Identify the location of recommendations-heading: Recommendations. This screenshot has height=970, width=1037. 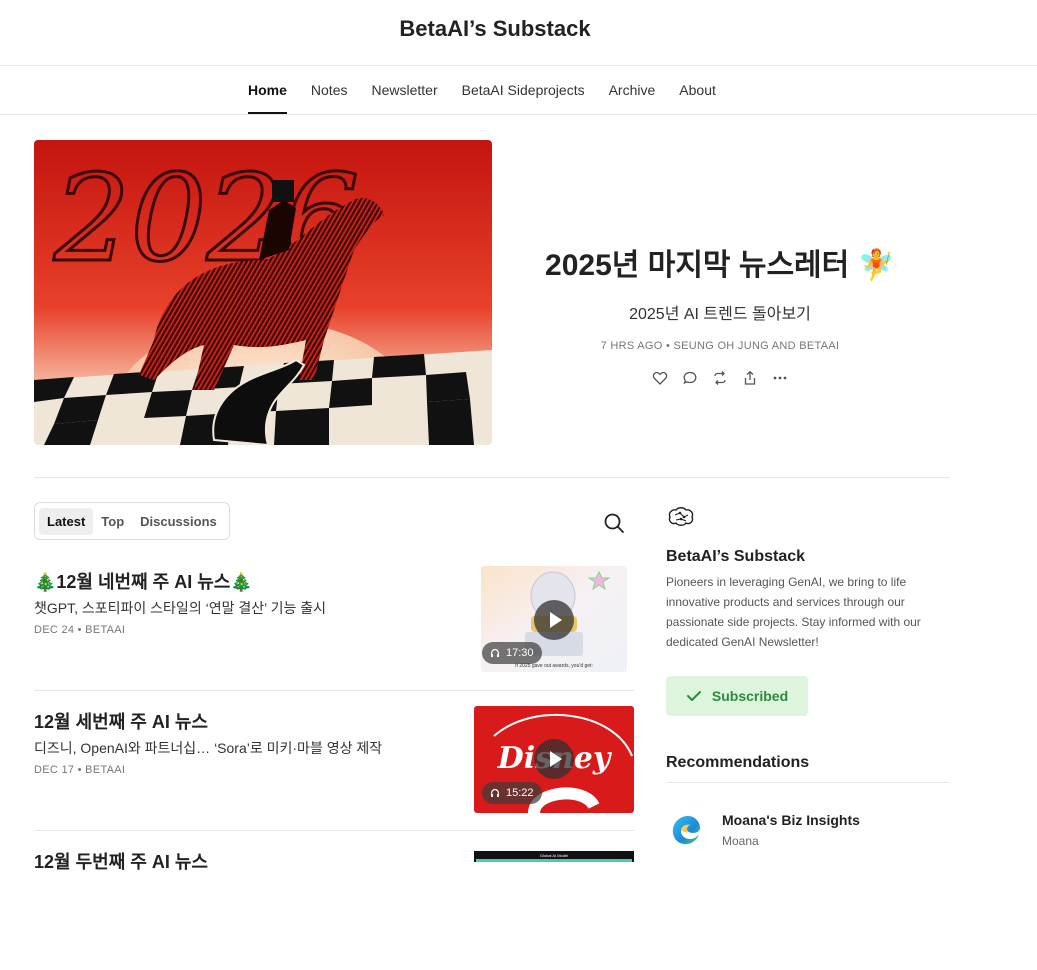
(808, 768).